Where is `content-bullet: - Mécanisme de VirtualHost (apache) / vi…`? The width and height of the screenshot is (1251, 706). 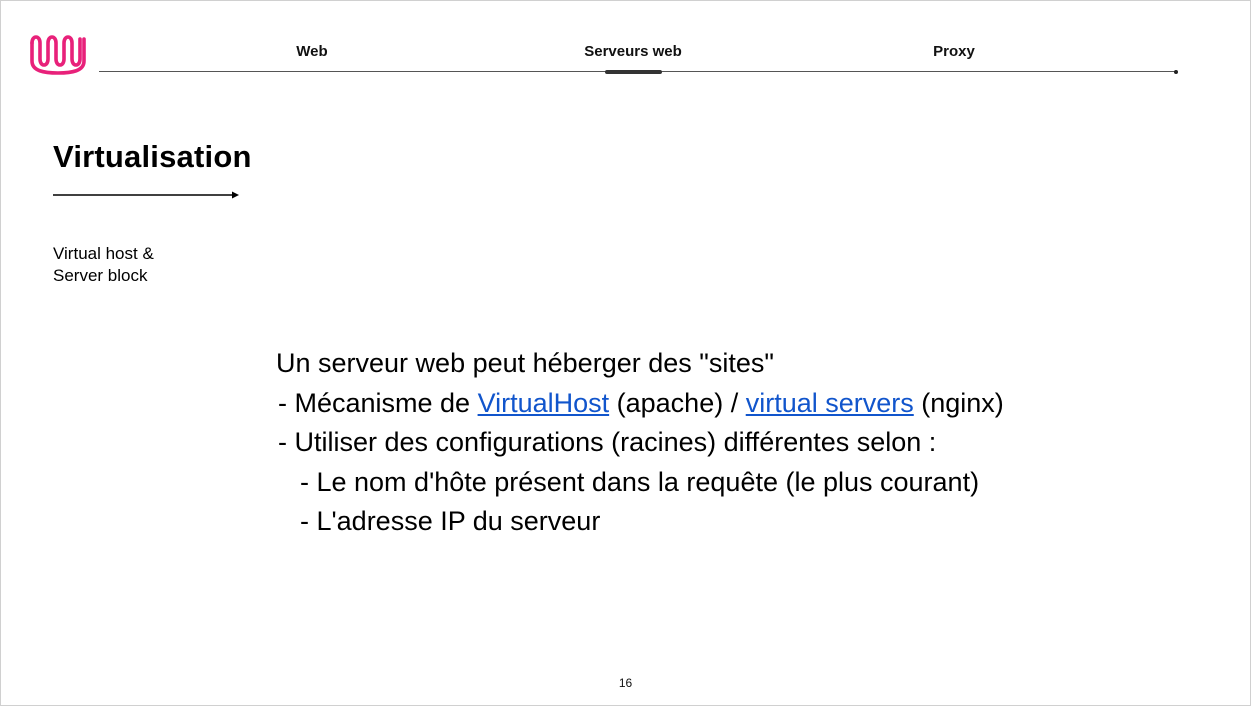
content-bullet: - Mécanisme de VirtualHost (apache) / vi… is located at coordinates (640, 404).